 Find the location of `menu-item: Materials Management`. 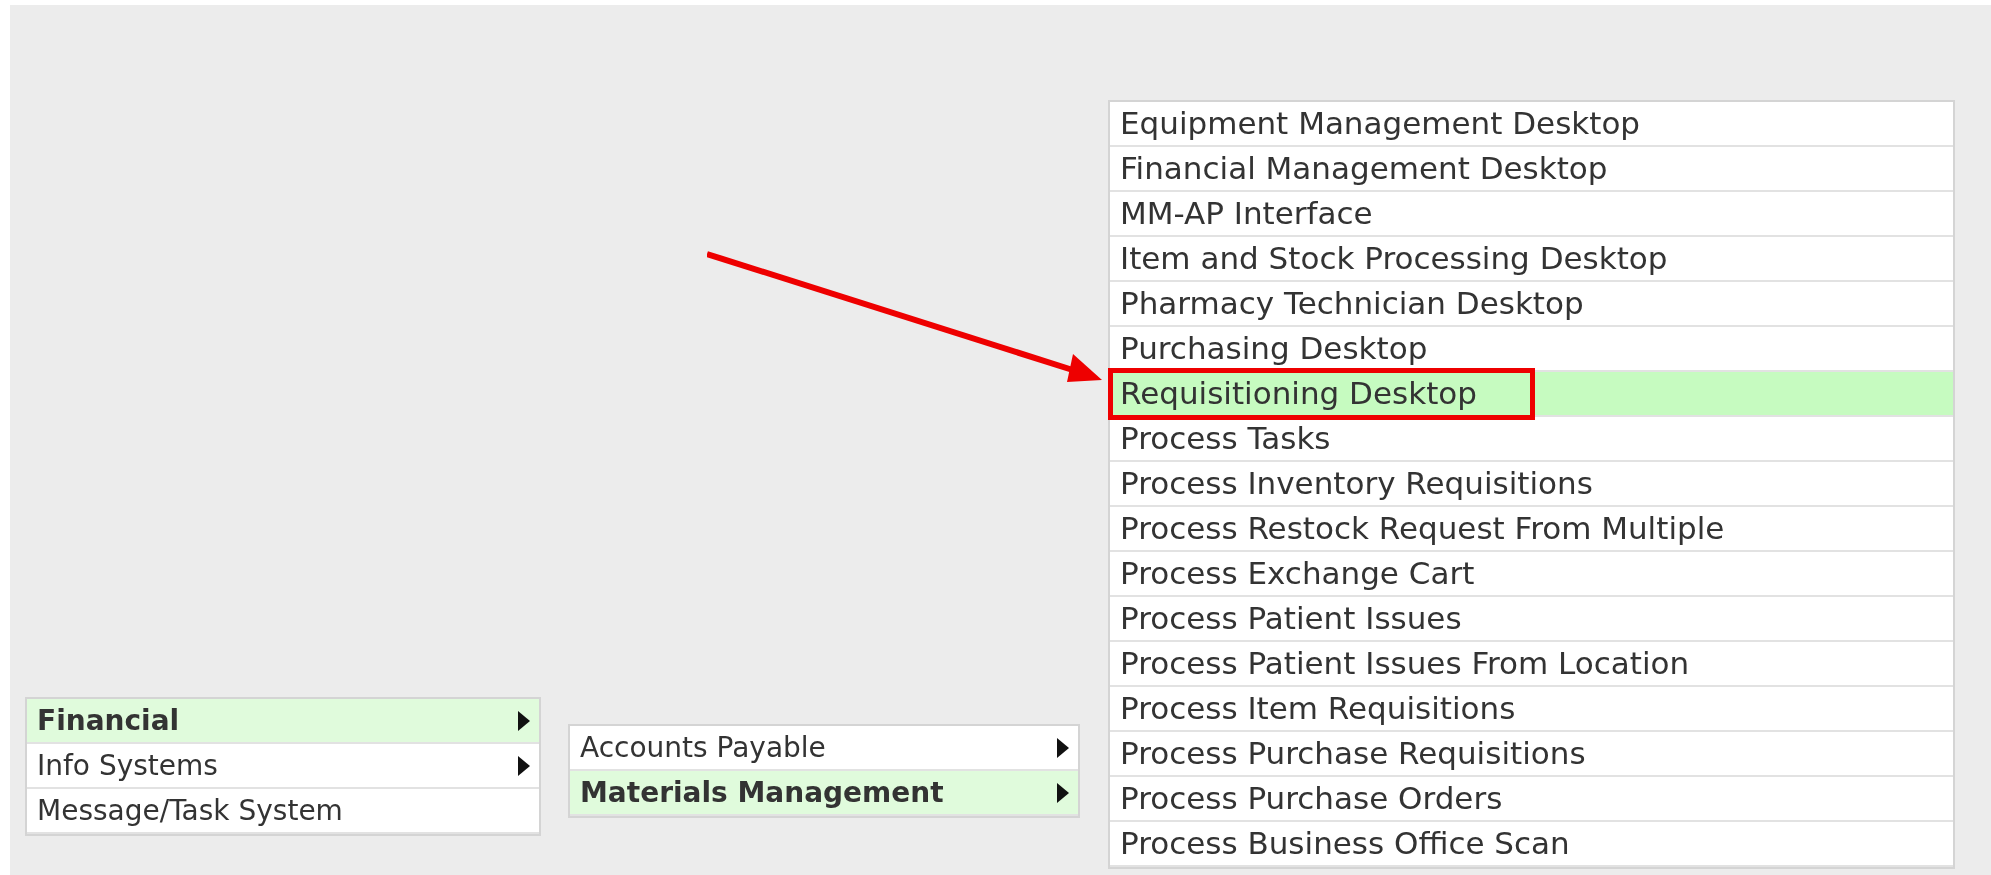

menu-item: Materials Management is located at coordinates (824, 793).